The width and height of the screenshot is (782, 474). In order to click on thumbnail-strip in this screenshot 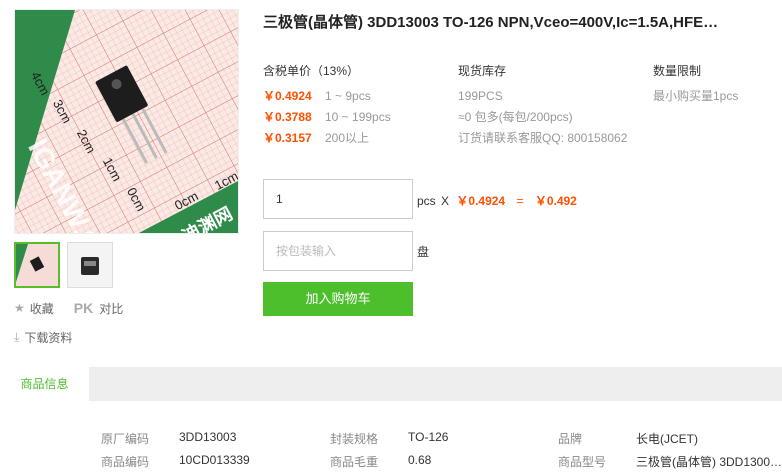, I will do `click(63, 265)`.